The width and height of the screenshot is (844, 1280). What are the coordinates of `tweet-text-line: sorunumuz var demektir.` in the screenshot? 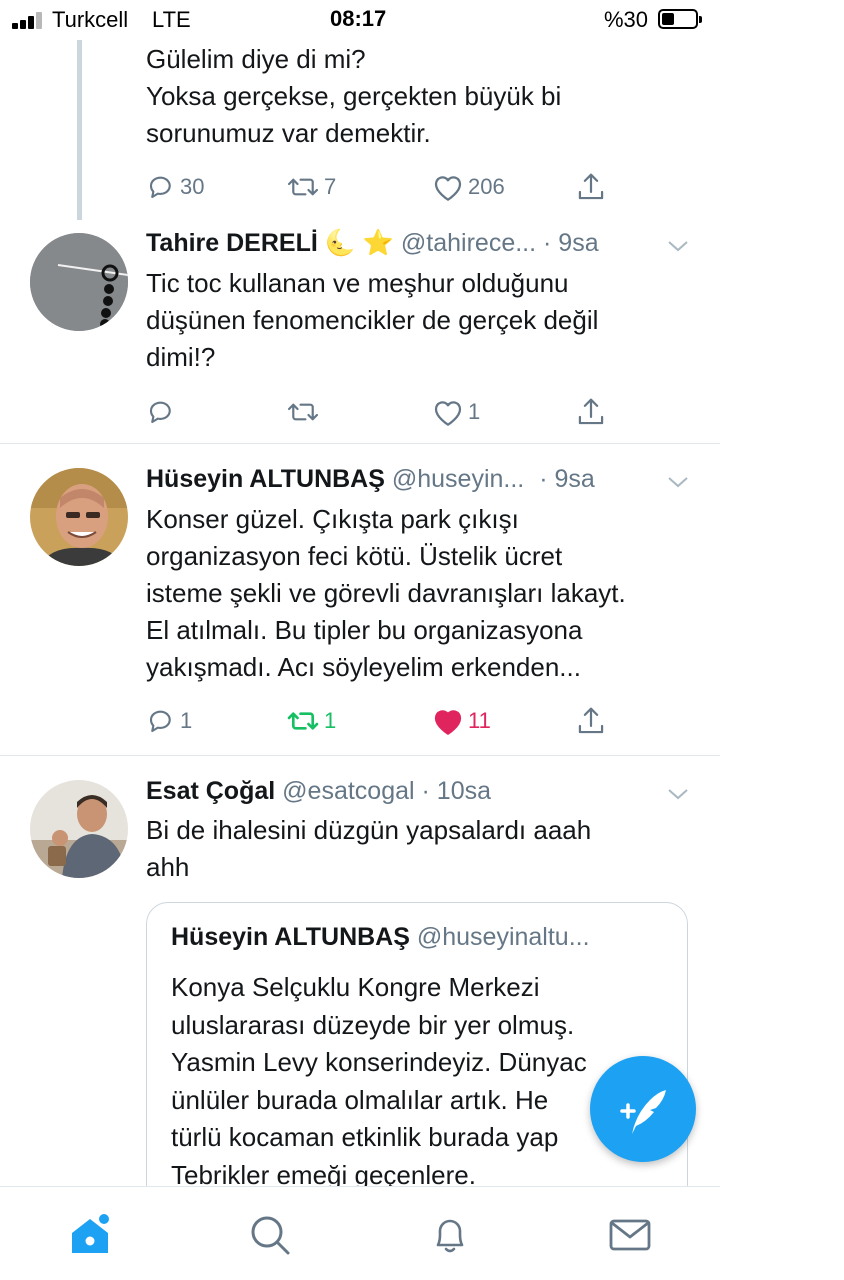 It's located at (288, 133).